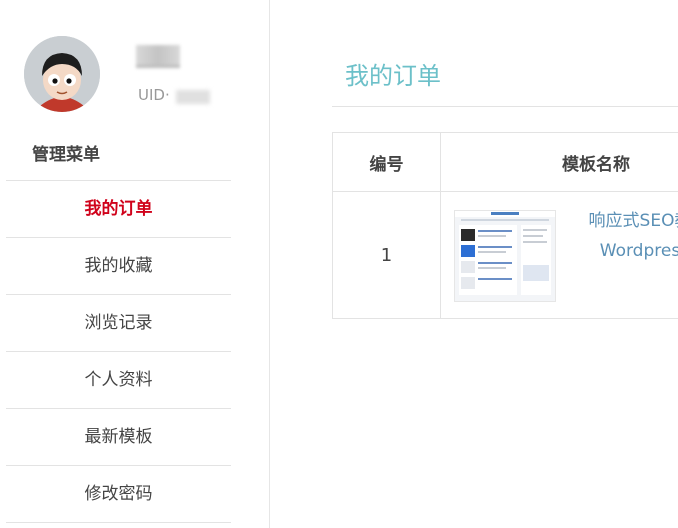 The width and height of the screenshot is (678, 528). Describe the element at coordinates (66, 155) in the screenshot. I see `menu-title: 管理菜单` at that location.